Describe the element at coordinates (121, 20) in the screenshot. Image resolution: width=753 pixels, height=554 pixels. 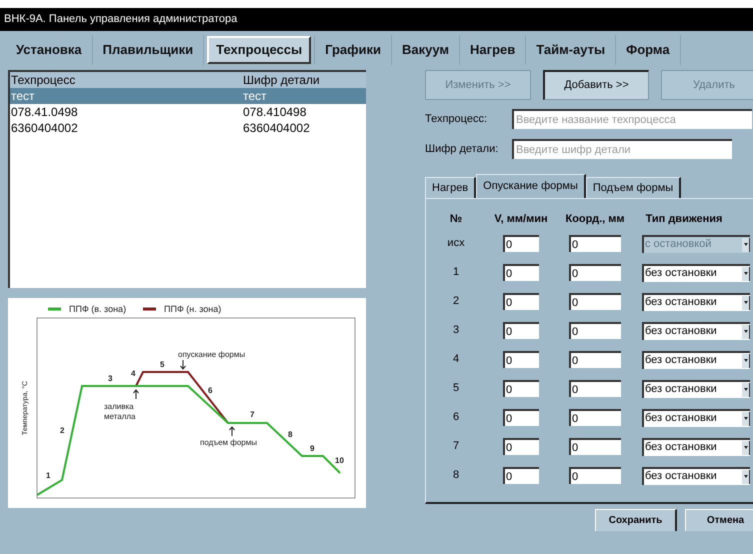
I see `window-title: ВНК-9А. Панель управления администратора` at that location.